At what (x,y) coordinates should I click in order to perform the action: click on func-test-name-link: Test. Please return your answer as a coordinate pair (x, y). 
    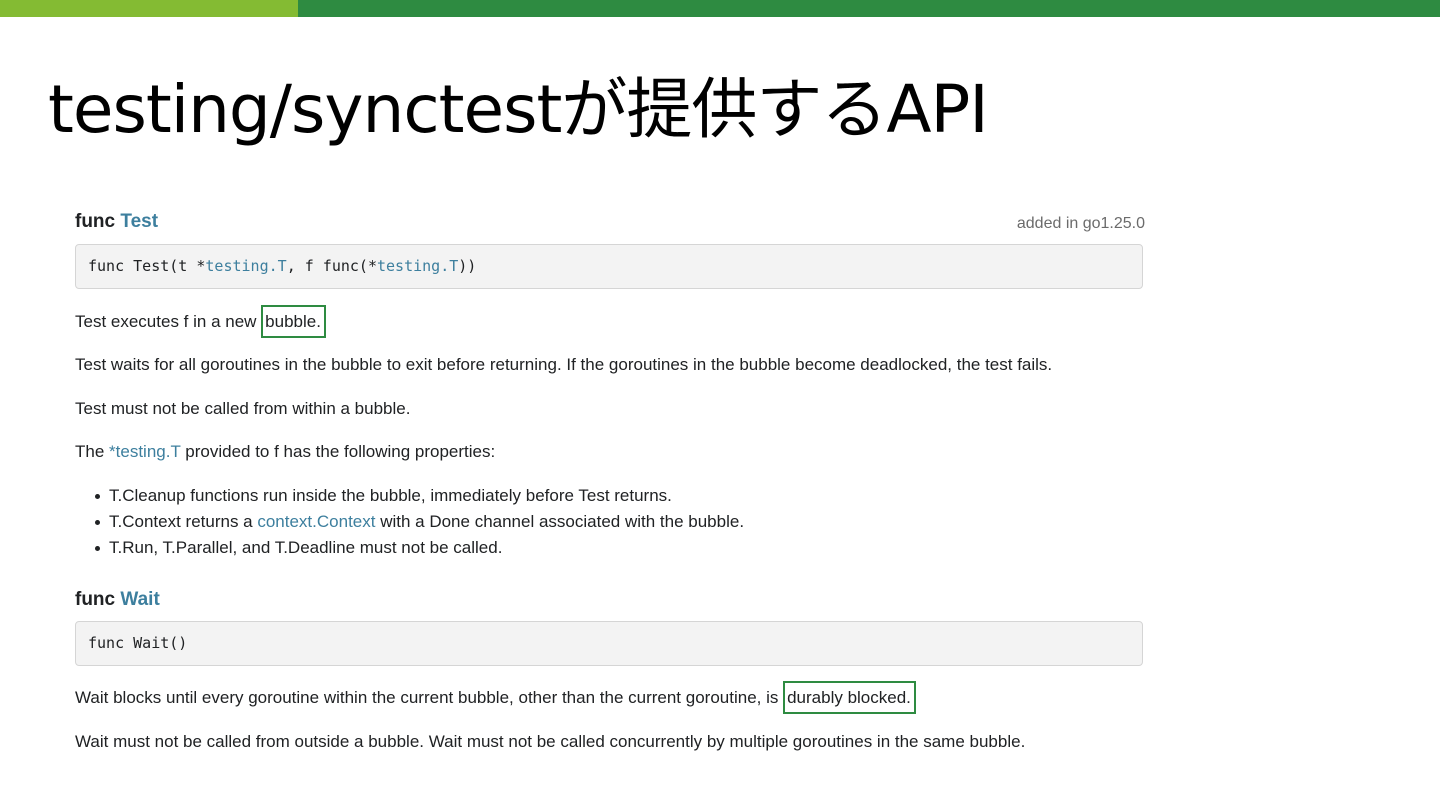
    Looking at the image, I should click on (139, 221).